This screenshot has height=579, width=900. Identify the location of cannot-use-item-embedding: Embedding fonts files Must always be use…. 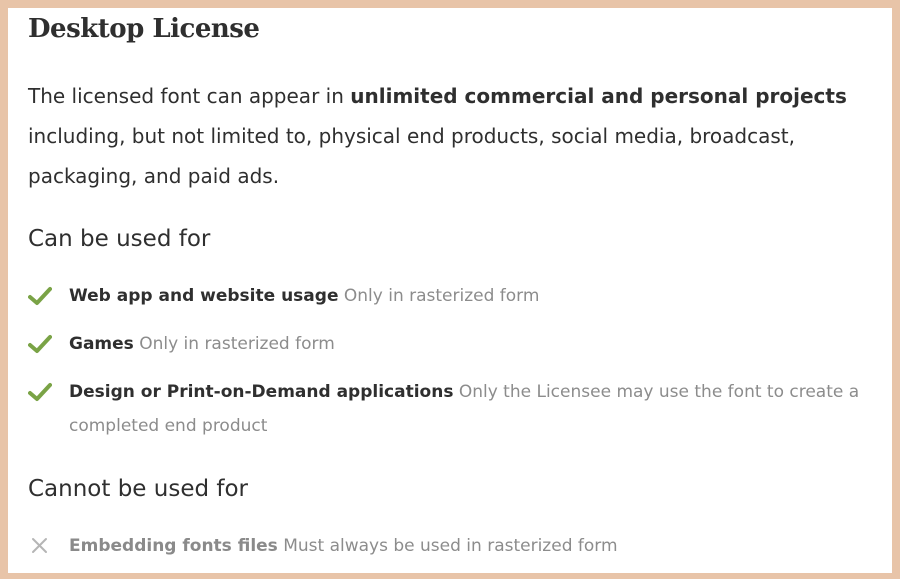
(458, 546).